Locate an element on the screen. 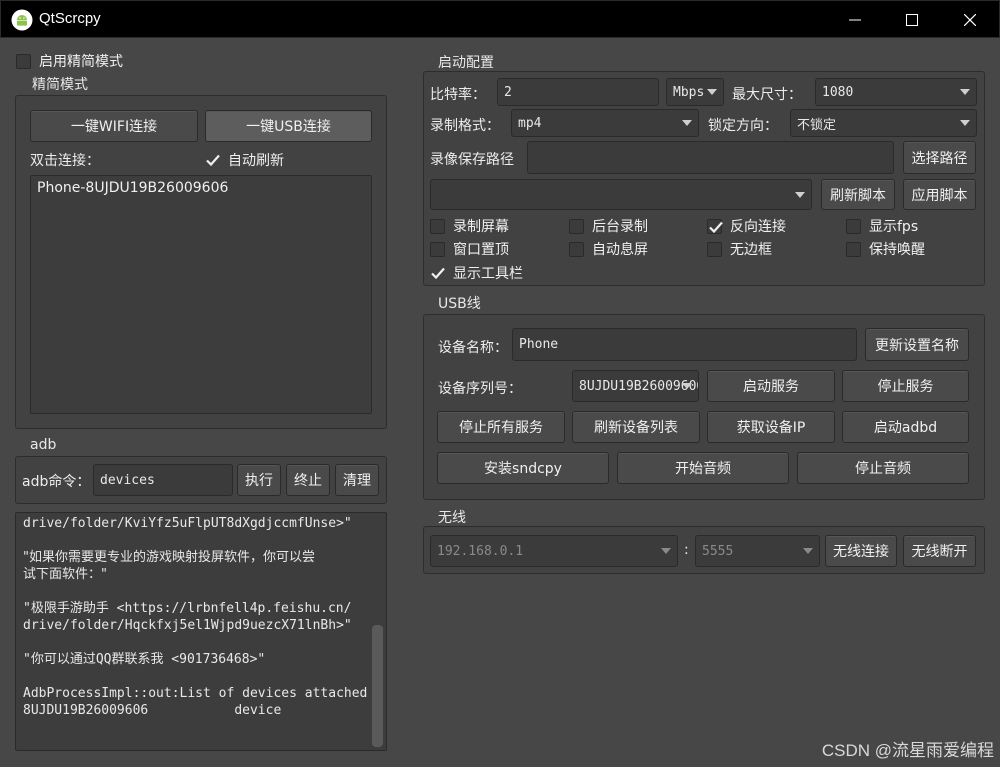 Image resolution: width=1000 pixels, height=767 pixels. wireless-connect-button: 无线连接 is located at coordinates (861, 551).